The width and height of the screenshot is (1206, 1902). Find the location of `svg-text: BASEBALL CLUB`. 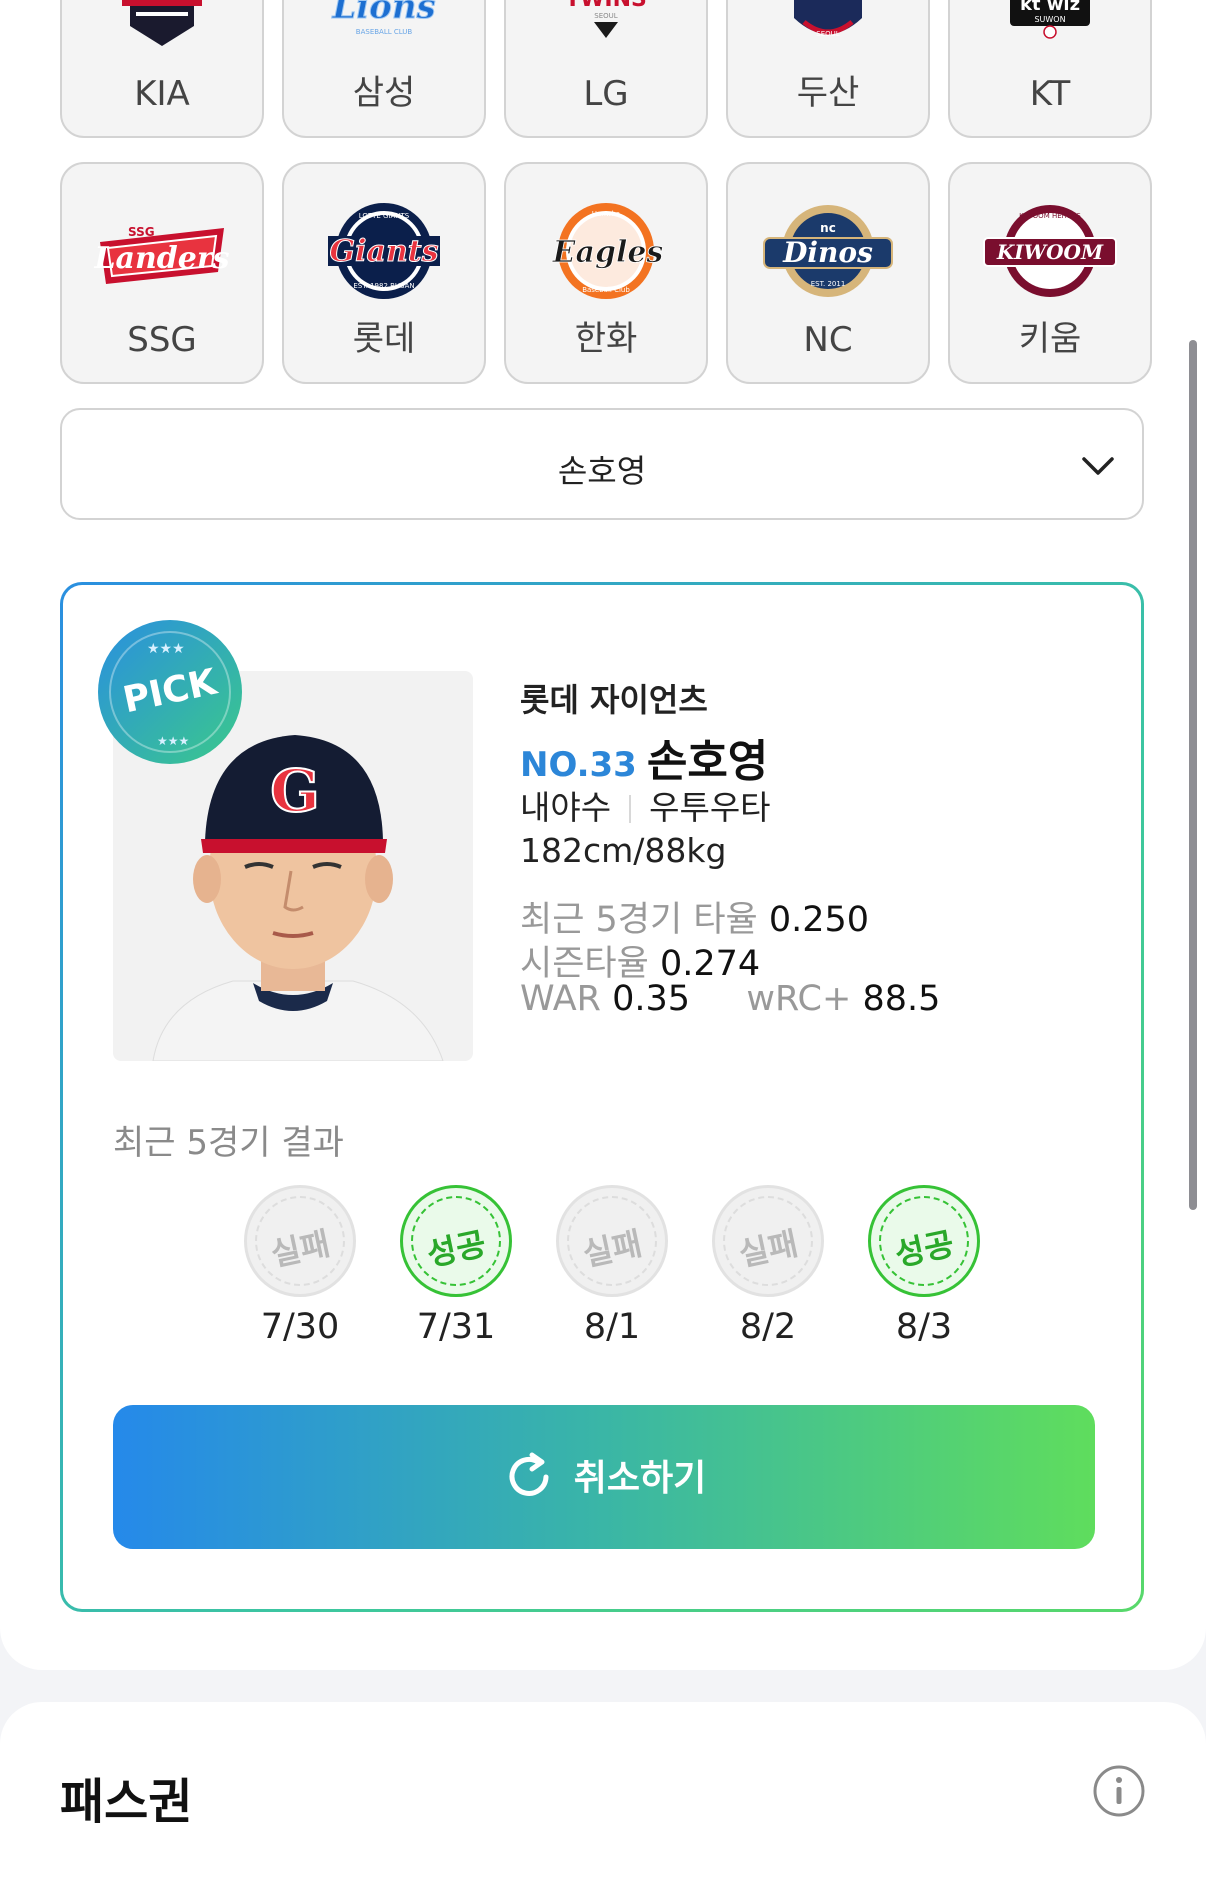

svg-text: BASEBALL CLUB is located at coordinates (384, 32).